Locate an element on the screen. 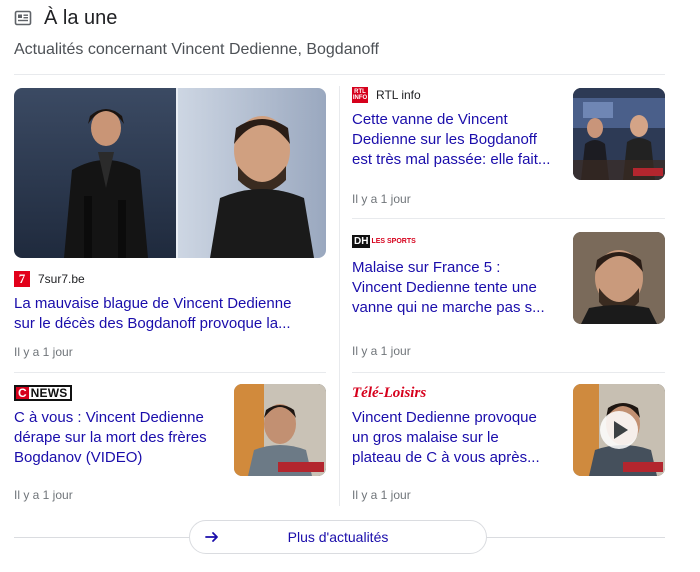 The image size is (700, 572). section-header: À la une is located at coordinates (65, 18).